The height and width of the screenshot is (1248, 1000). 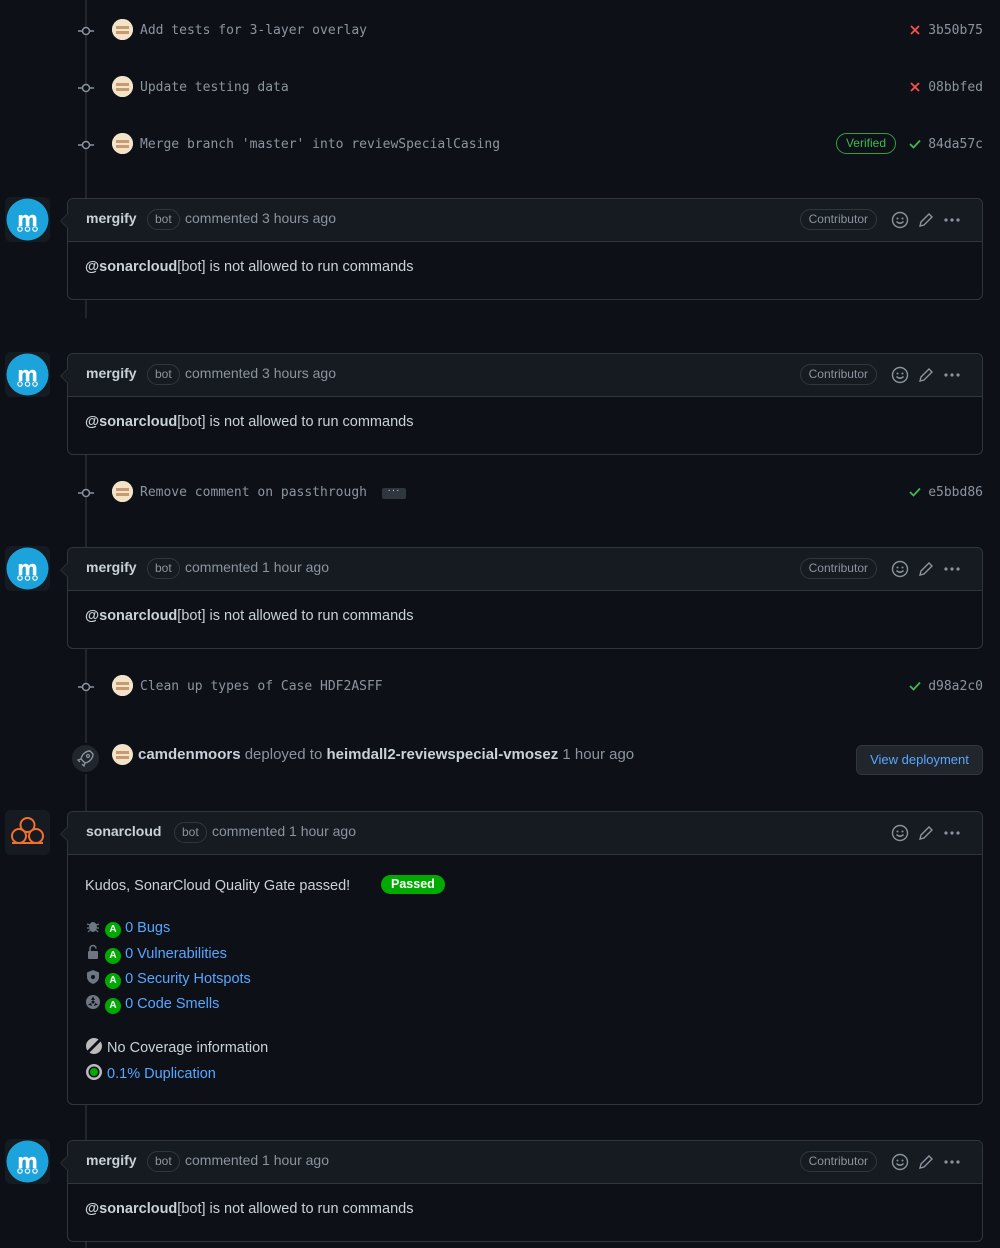 I want to click on commit-row: Update testing data 08bbfed, so click(x=500, y=88).